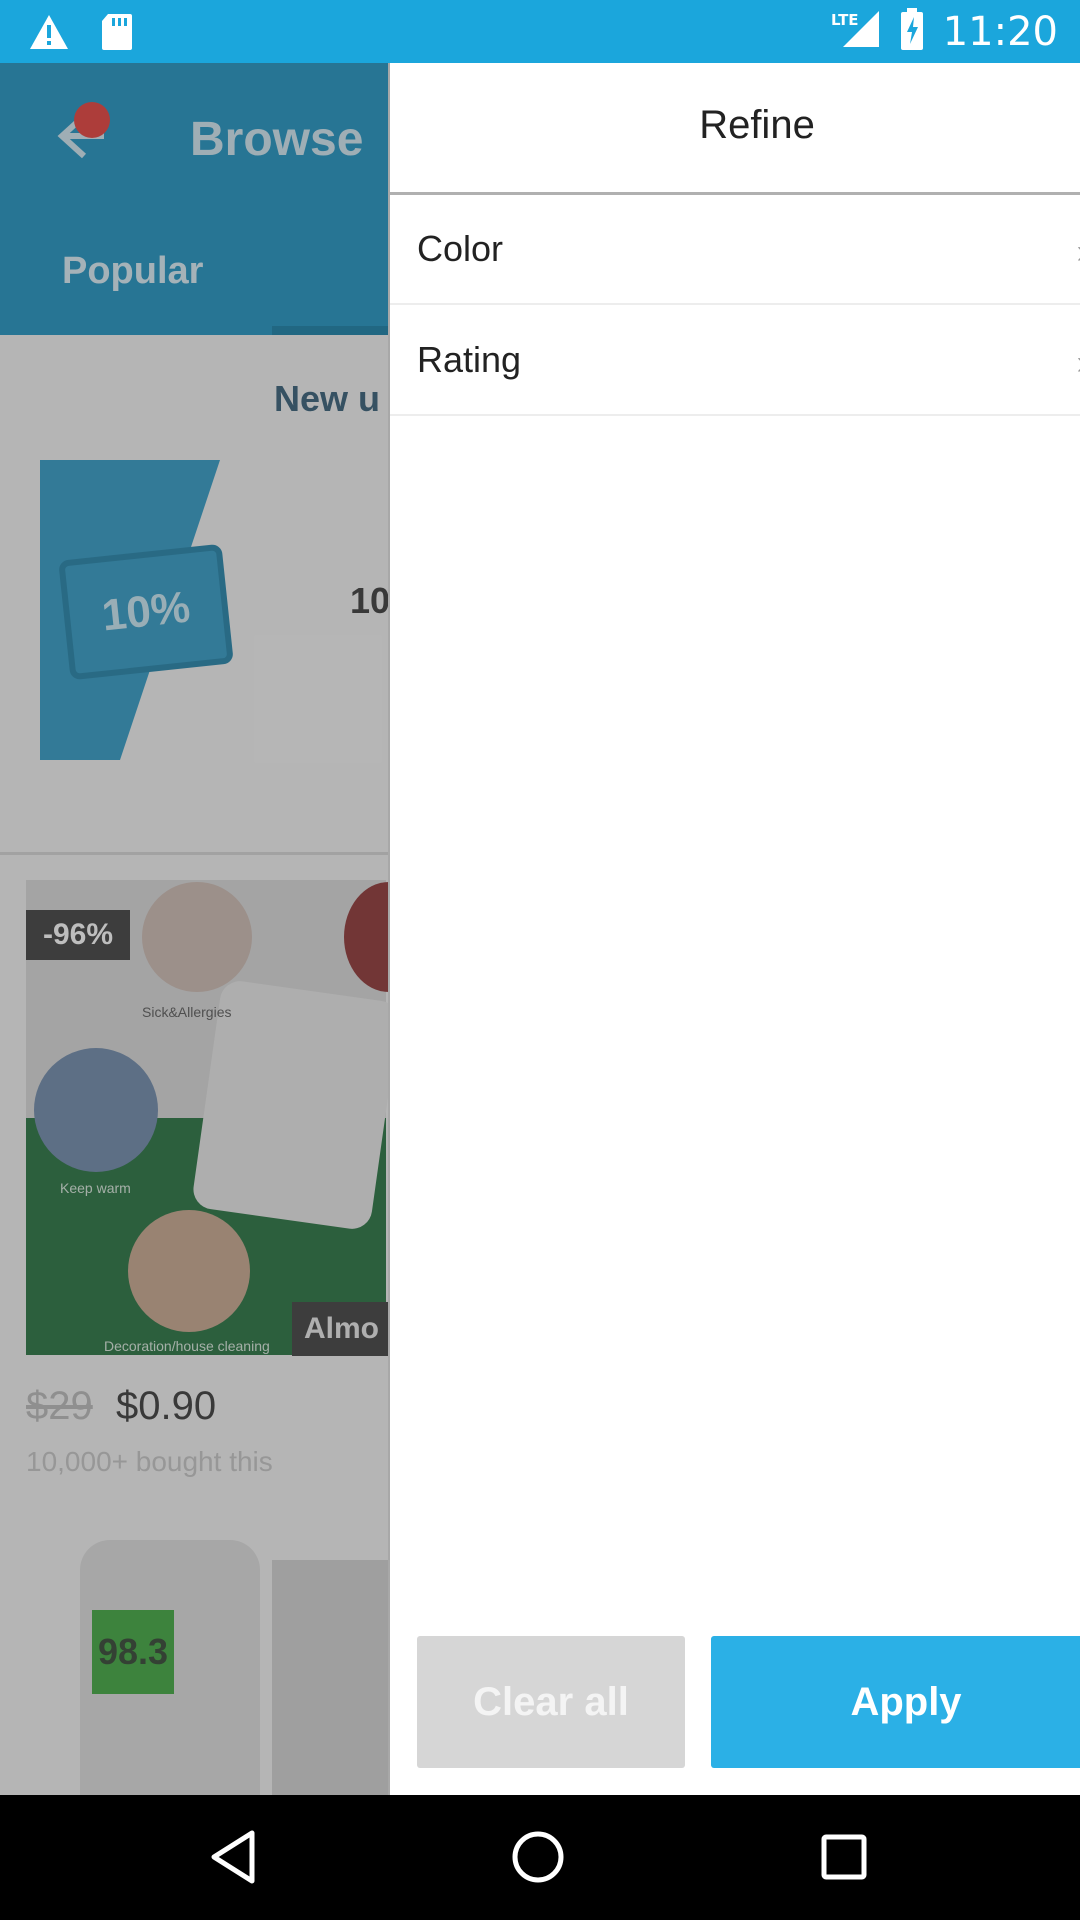  I want to click on drawer-title: Refine, so click(757, 125).